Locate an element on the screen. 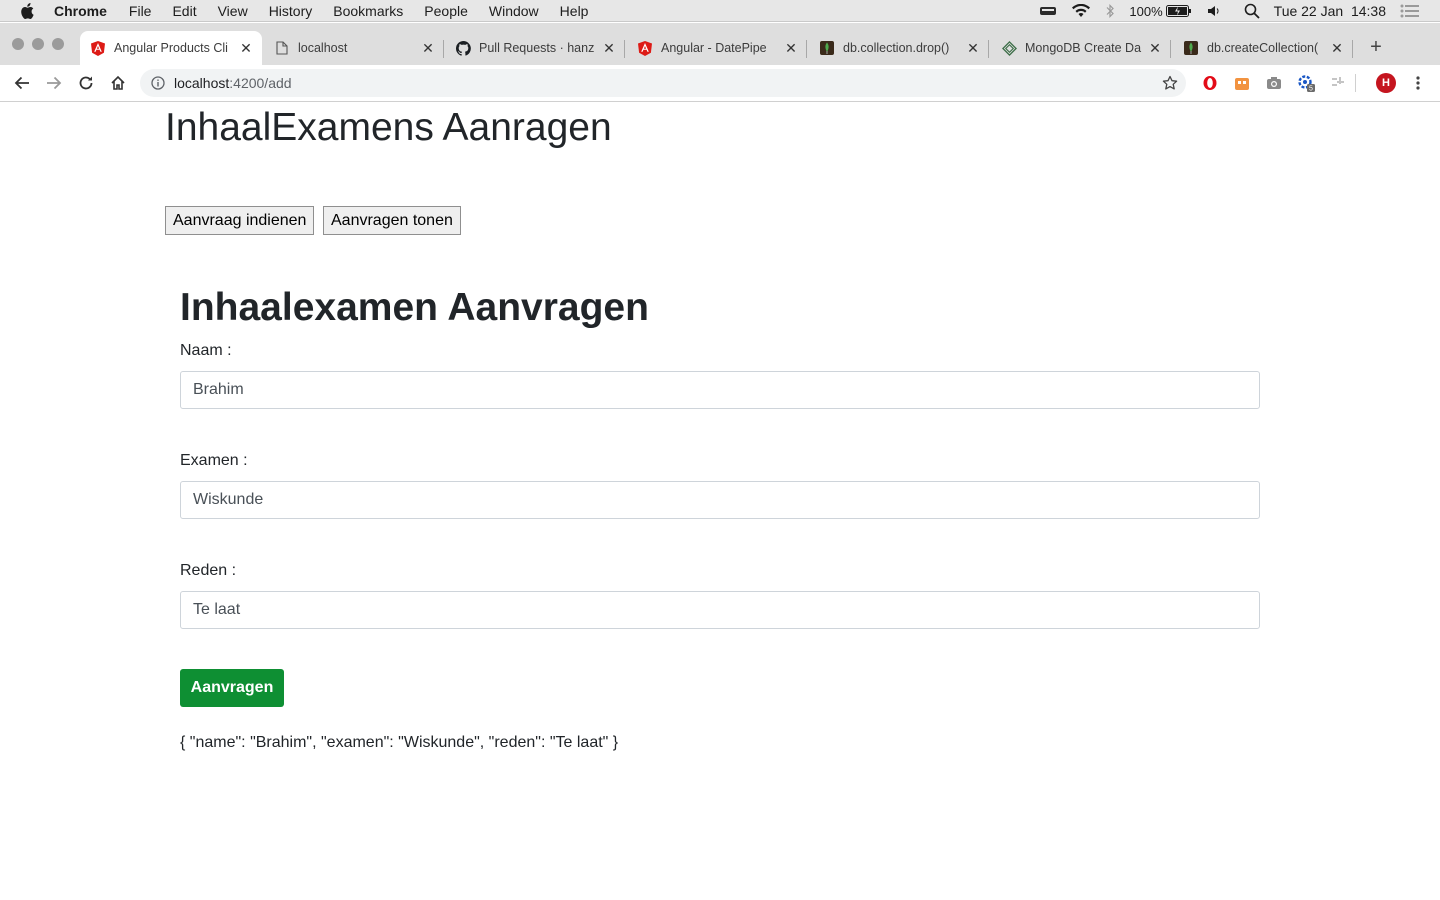 This screenshot has height=900, width=1440. clock-datetime: Tue 22 Jan 14:38 is located at coordinates (1330, 11).